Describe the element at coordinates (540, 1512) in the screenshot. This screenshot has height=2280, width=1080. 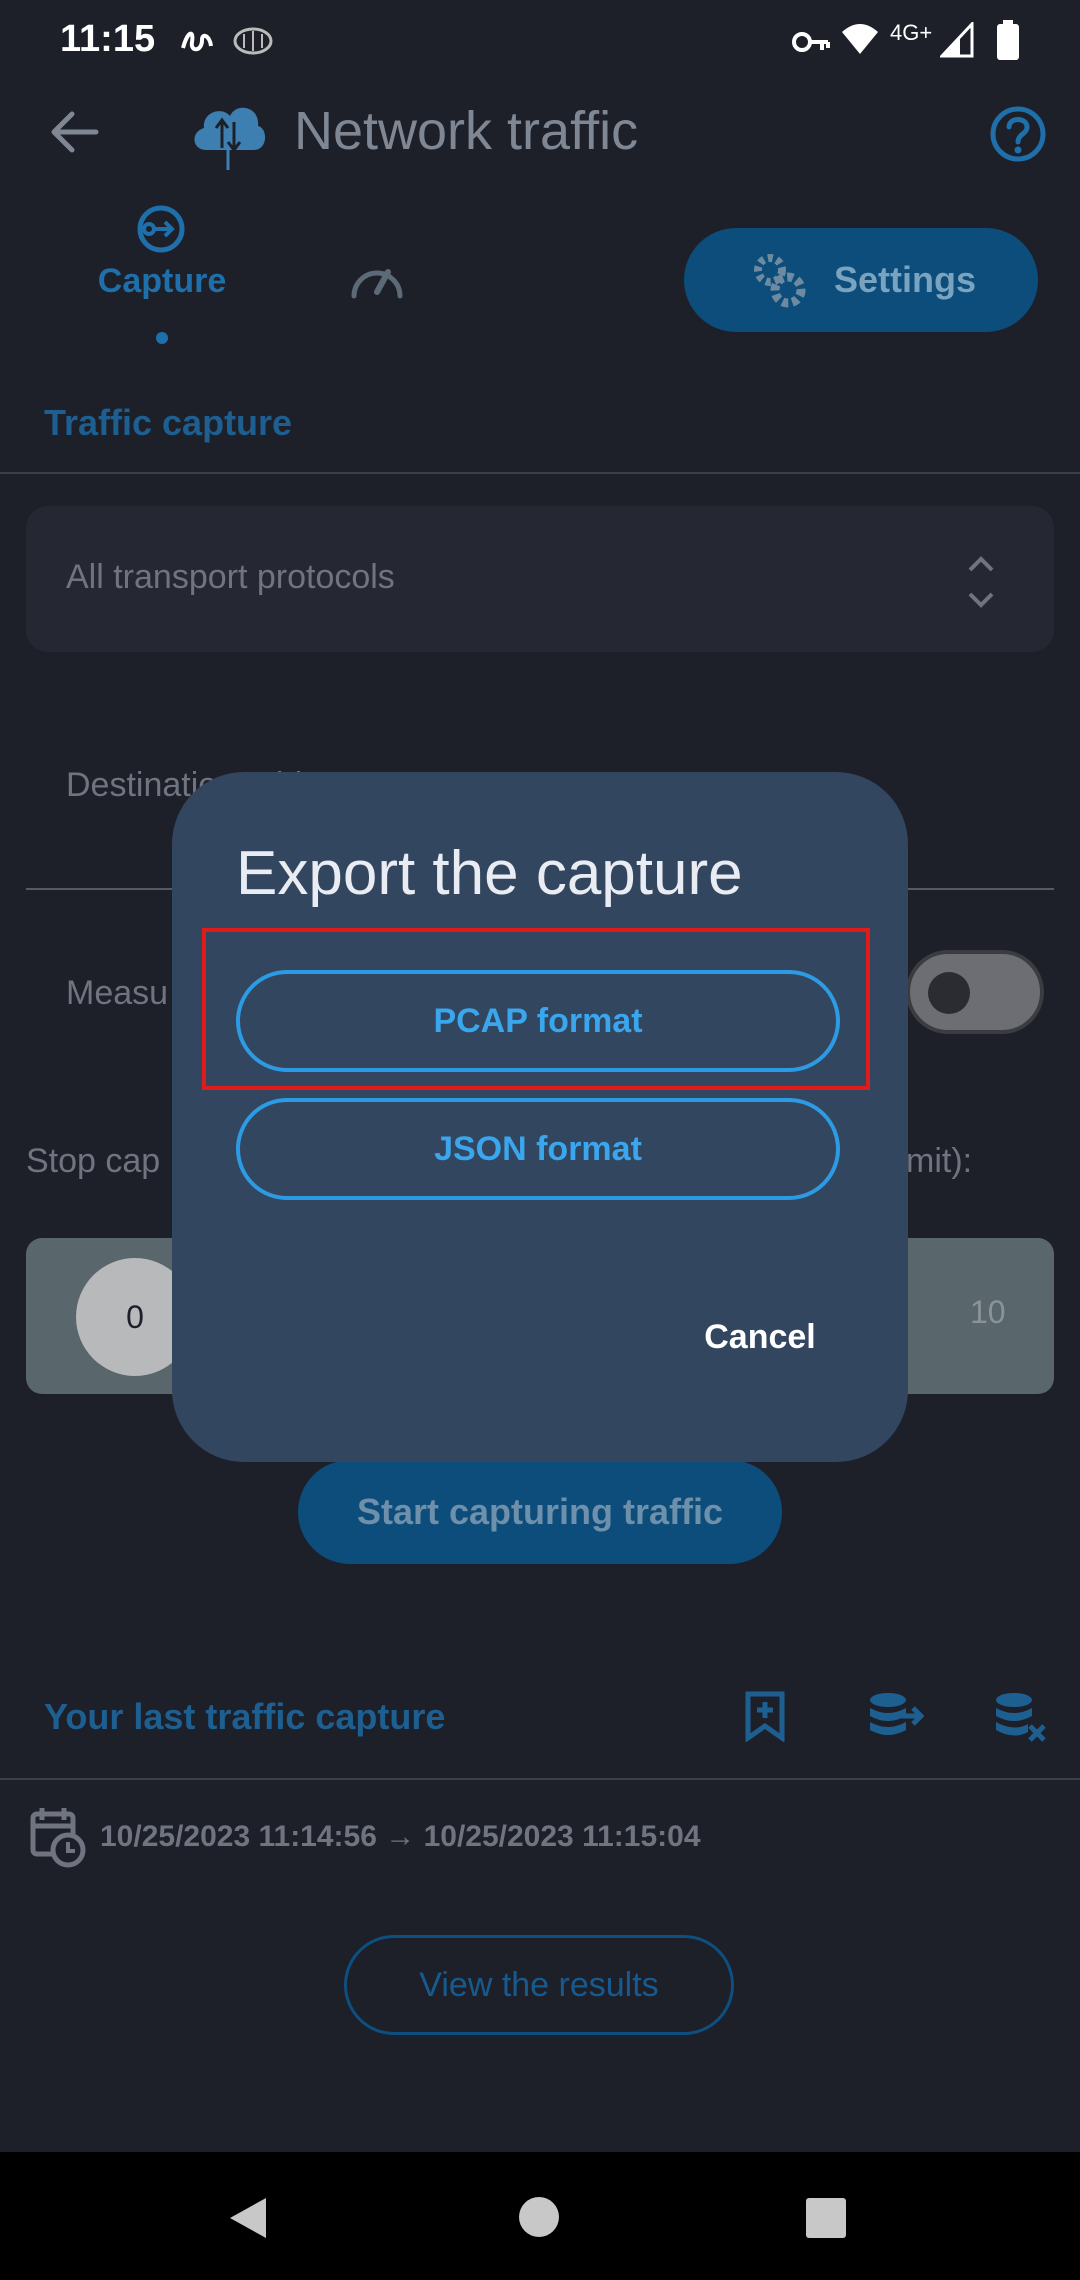
I see `start-capture-button: Start capturing traffic` at that location.